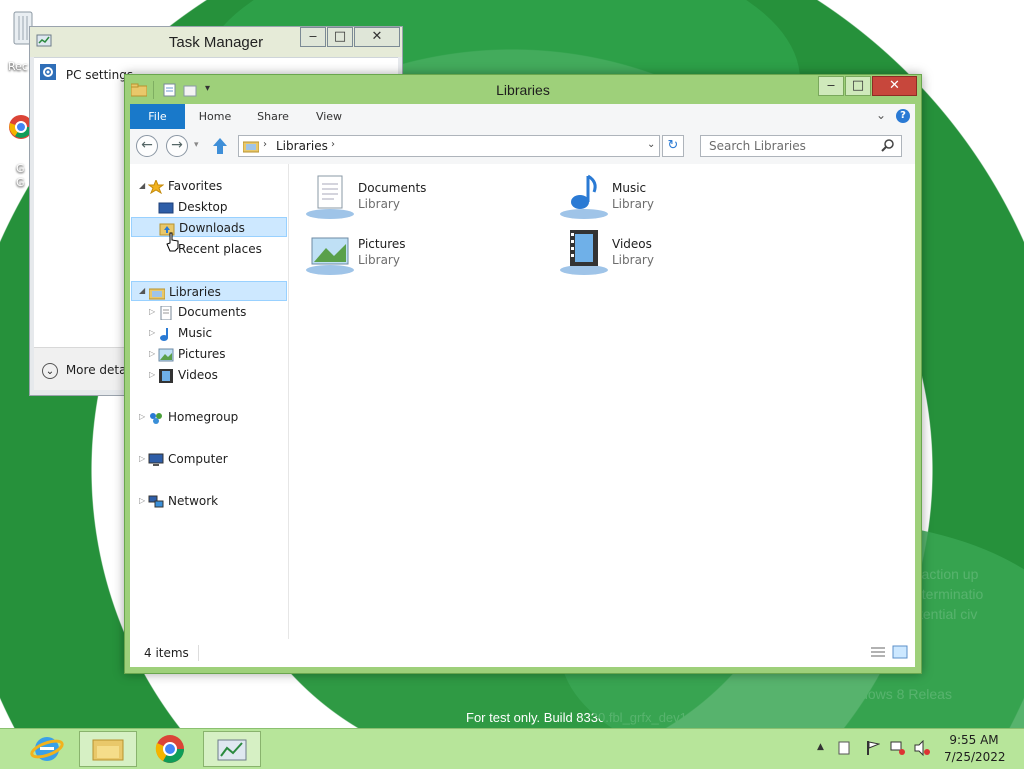 This screenshot has width=1024, height=770. What do you see at coordinates (377, 37) in the screenshot?
I see `task-manager-close-button: ✕` at bounding box center [377, 37].